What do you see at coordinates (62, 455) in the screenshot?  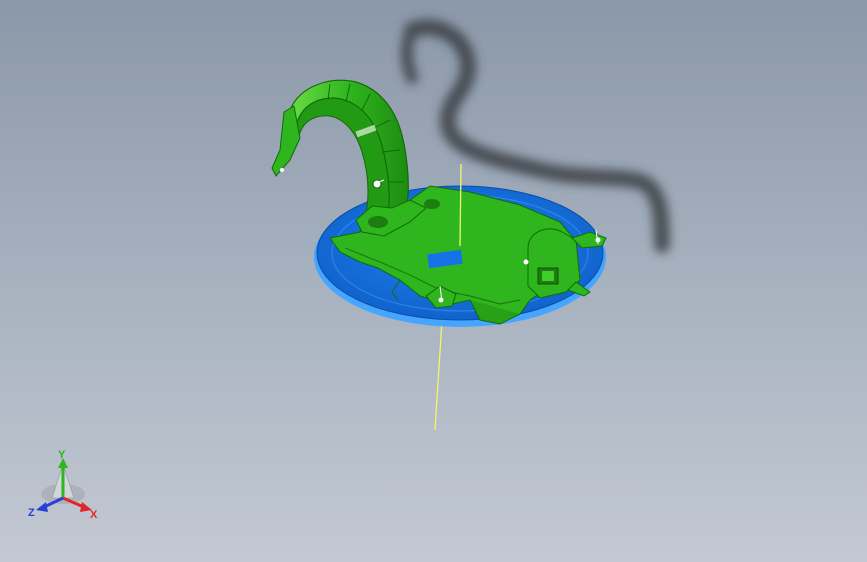 I see `y-axis-label: Y` at bounding box center [62, 455].